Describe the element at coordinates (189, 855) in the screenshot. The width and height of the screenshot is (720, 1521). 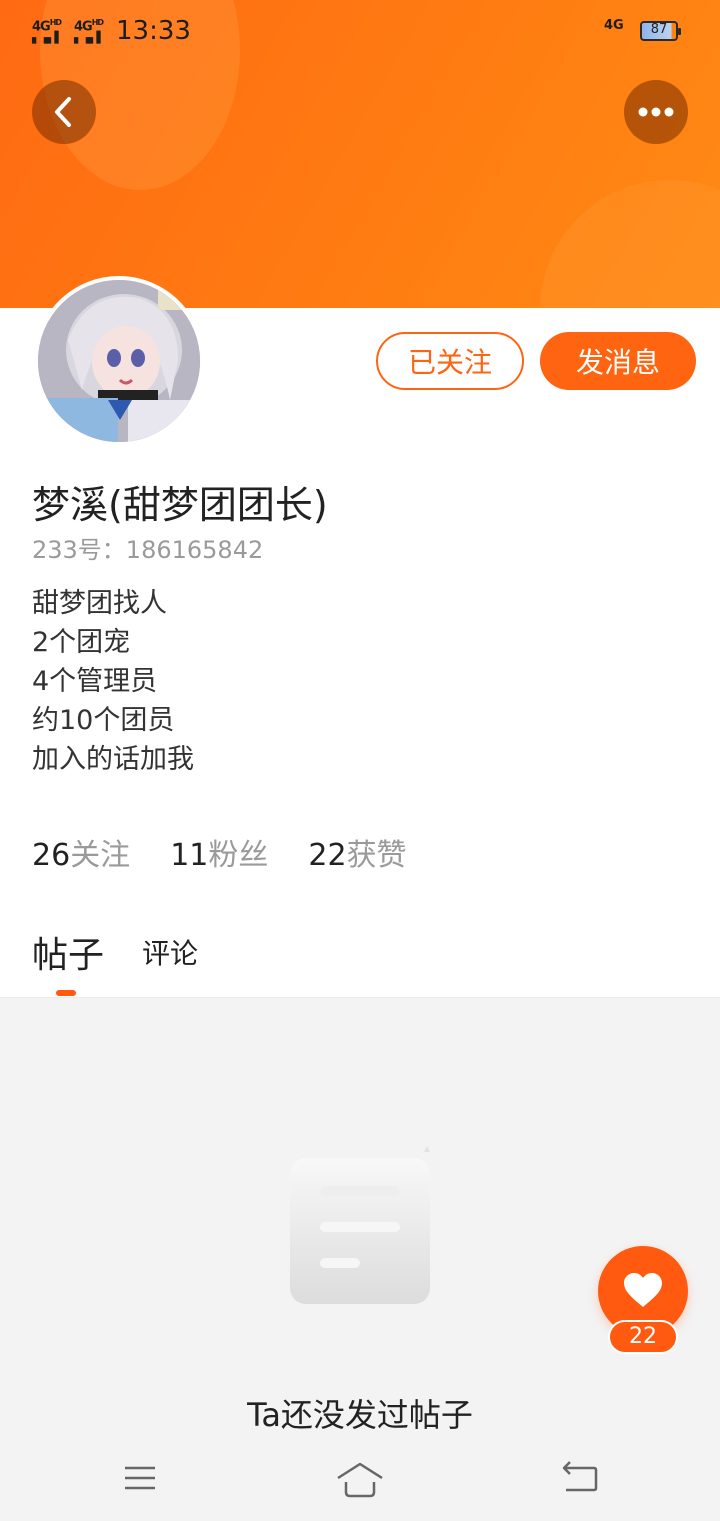
I see `stat-number: 11` at that location.